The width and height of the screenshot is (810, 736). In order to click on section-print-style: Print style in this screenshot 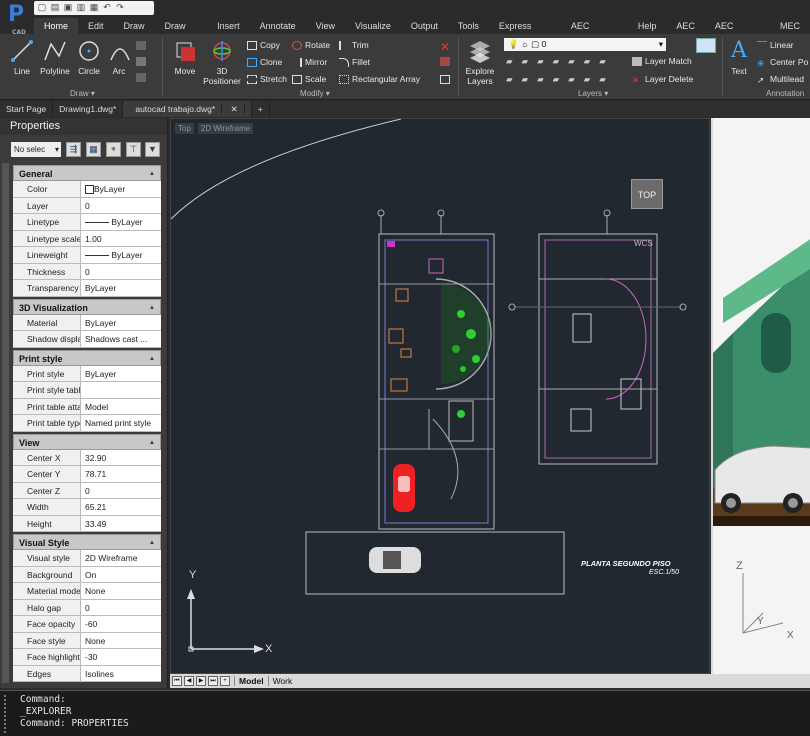, I will do `click(87, 358)`.